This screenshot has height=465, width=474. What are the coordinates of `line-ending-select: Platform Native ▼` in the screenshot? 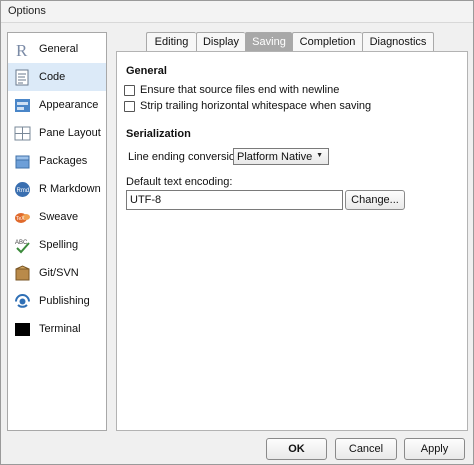 It's located at (281, 156).